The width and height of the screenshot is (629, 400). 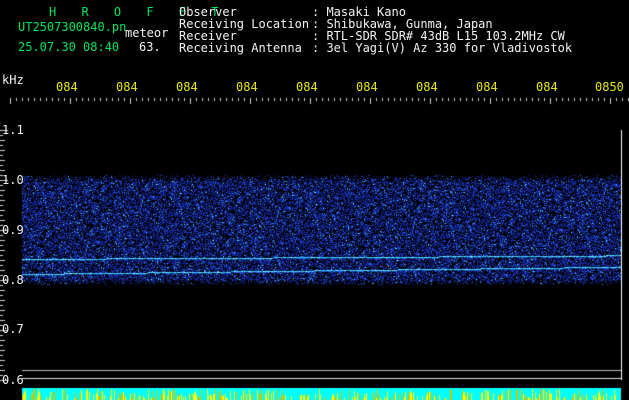 What do you see at coordinates (13, 130) in the screenshot?
I see `y-tick-label: 1.1` at bounding box center [13, 130].